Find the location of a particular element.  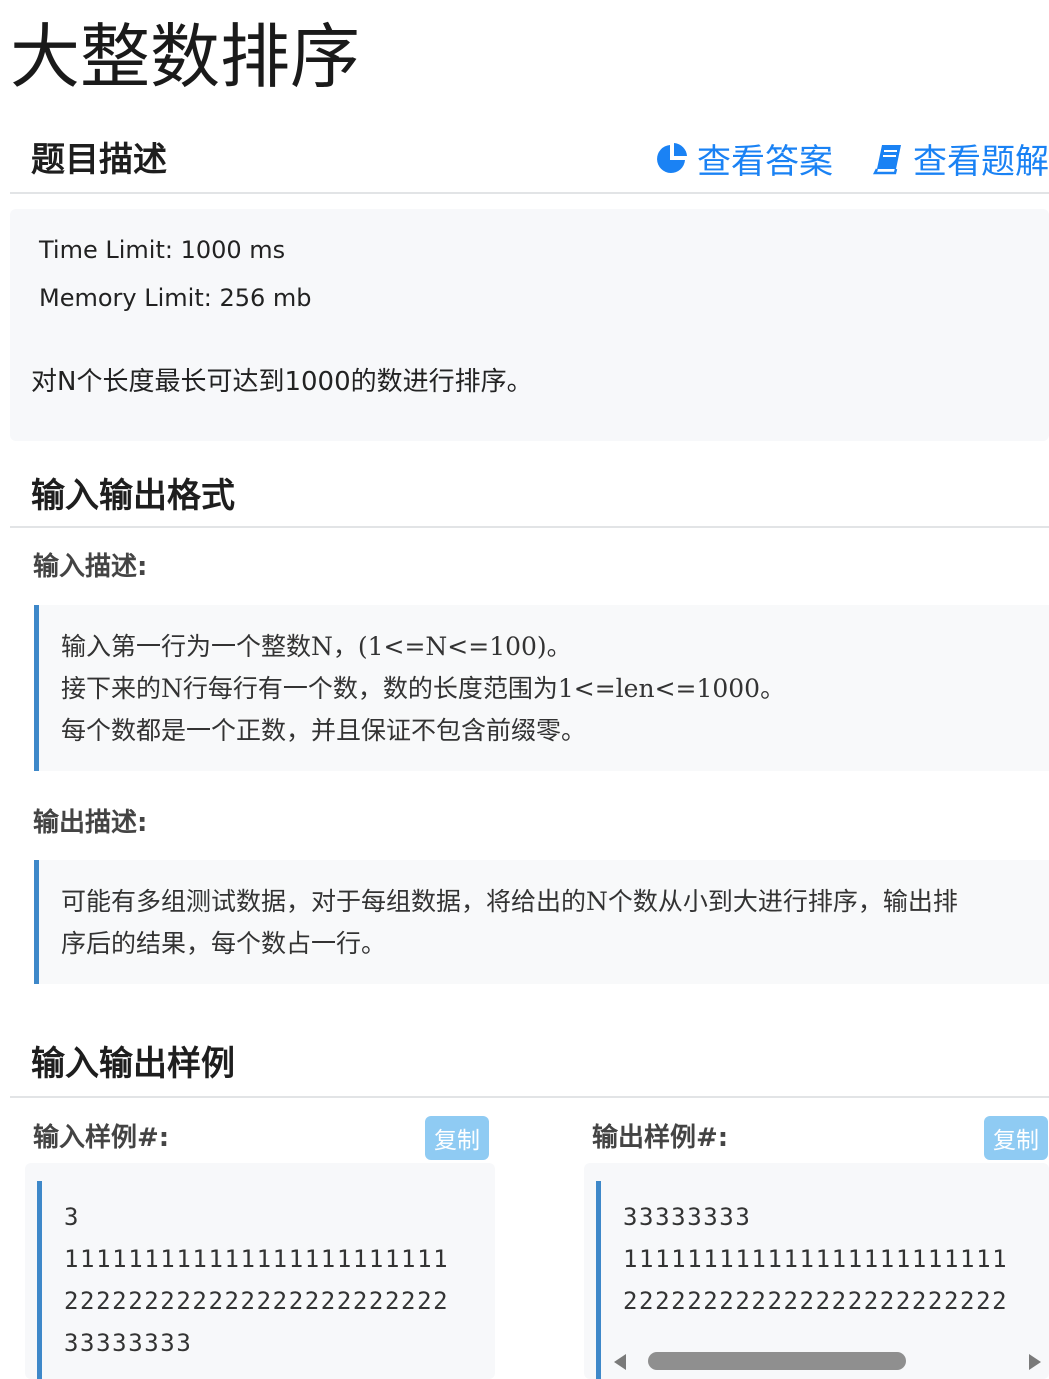

problem-section-header: 题目描述 查看答案 查看题解 is located at coordinates (529, 158).